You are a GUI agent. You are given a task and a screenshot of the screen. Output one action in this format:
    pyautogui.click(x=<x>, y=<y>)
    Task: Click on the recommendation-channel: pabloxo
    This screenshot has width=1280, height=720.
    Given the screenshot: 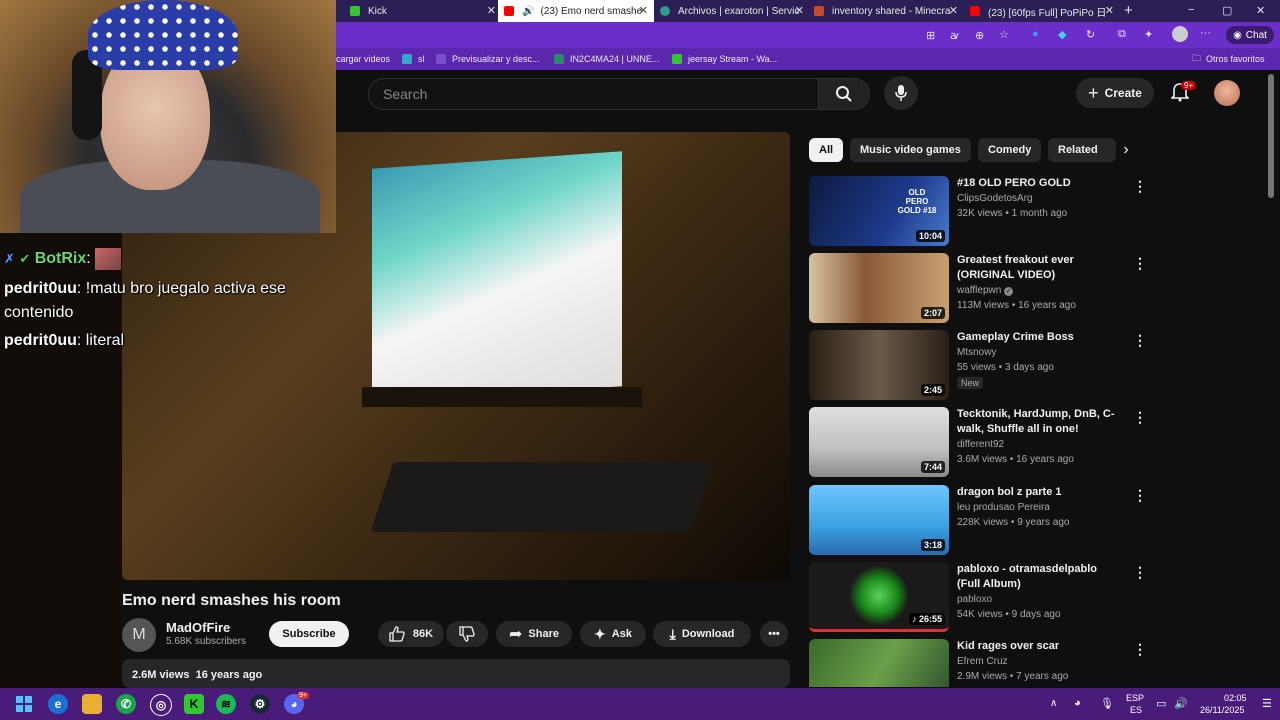 What is the action you would take?
    pyautogui.click(x=974, y=599)
    